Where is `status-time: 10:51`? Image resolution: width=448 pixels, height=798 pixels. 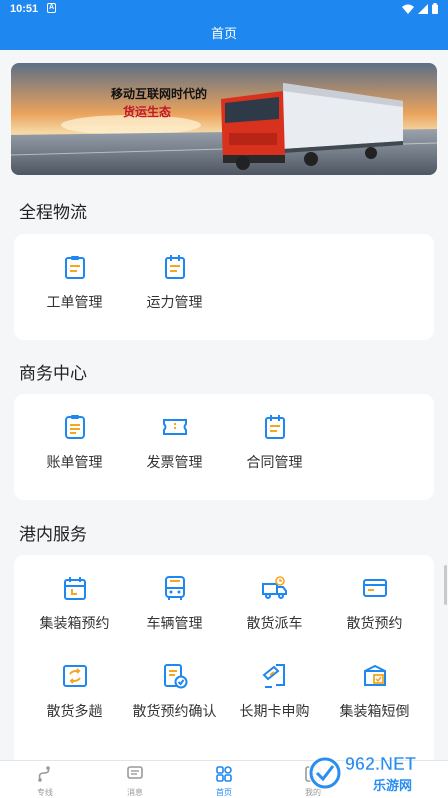
status-time: 10:51 is located at coordinates (24, 9).